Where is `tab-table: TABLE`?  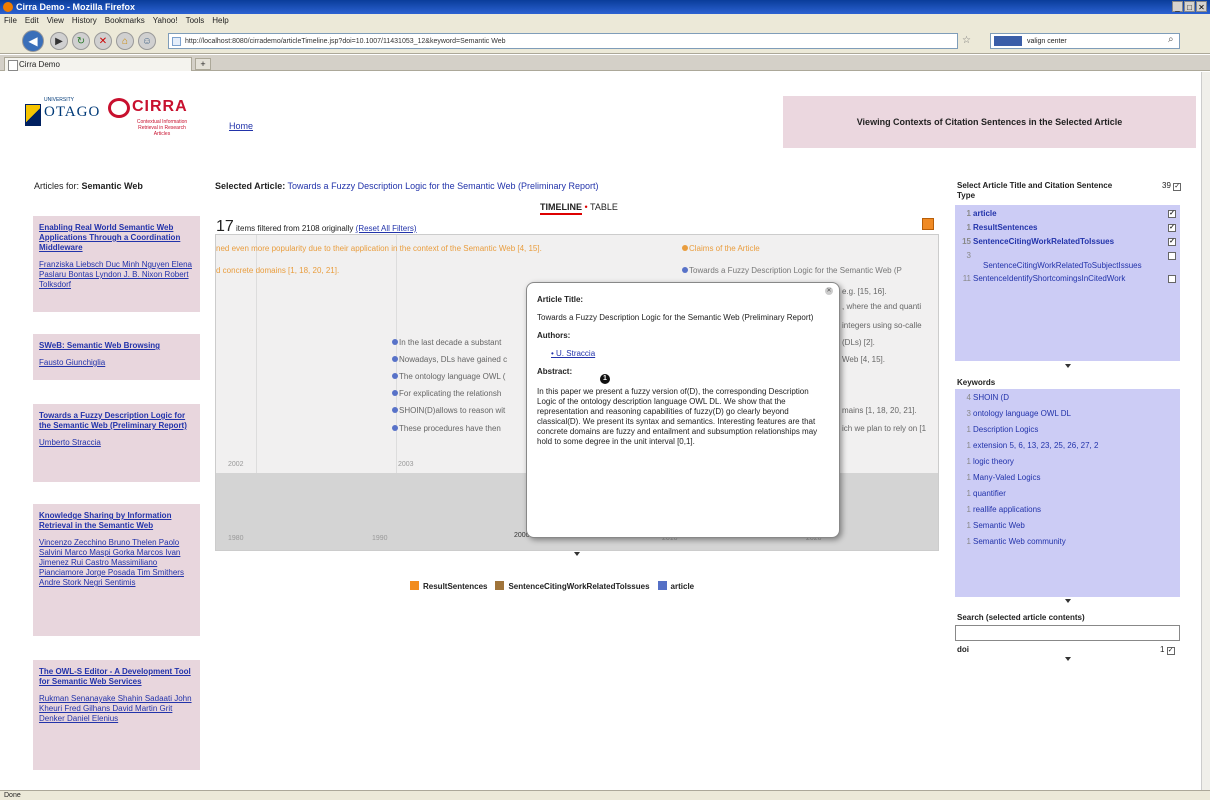
tab-table: TABLE is located at coordinates (604, 207).